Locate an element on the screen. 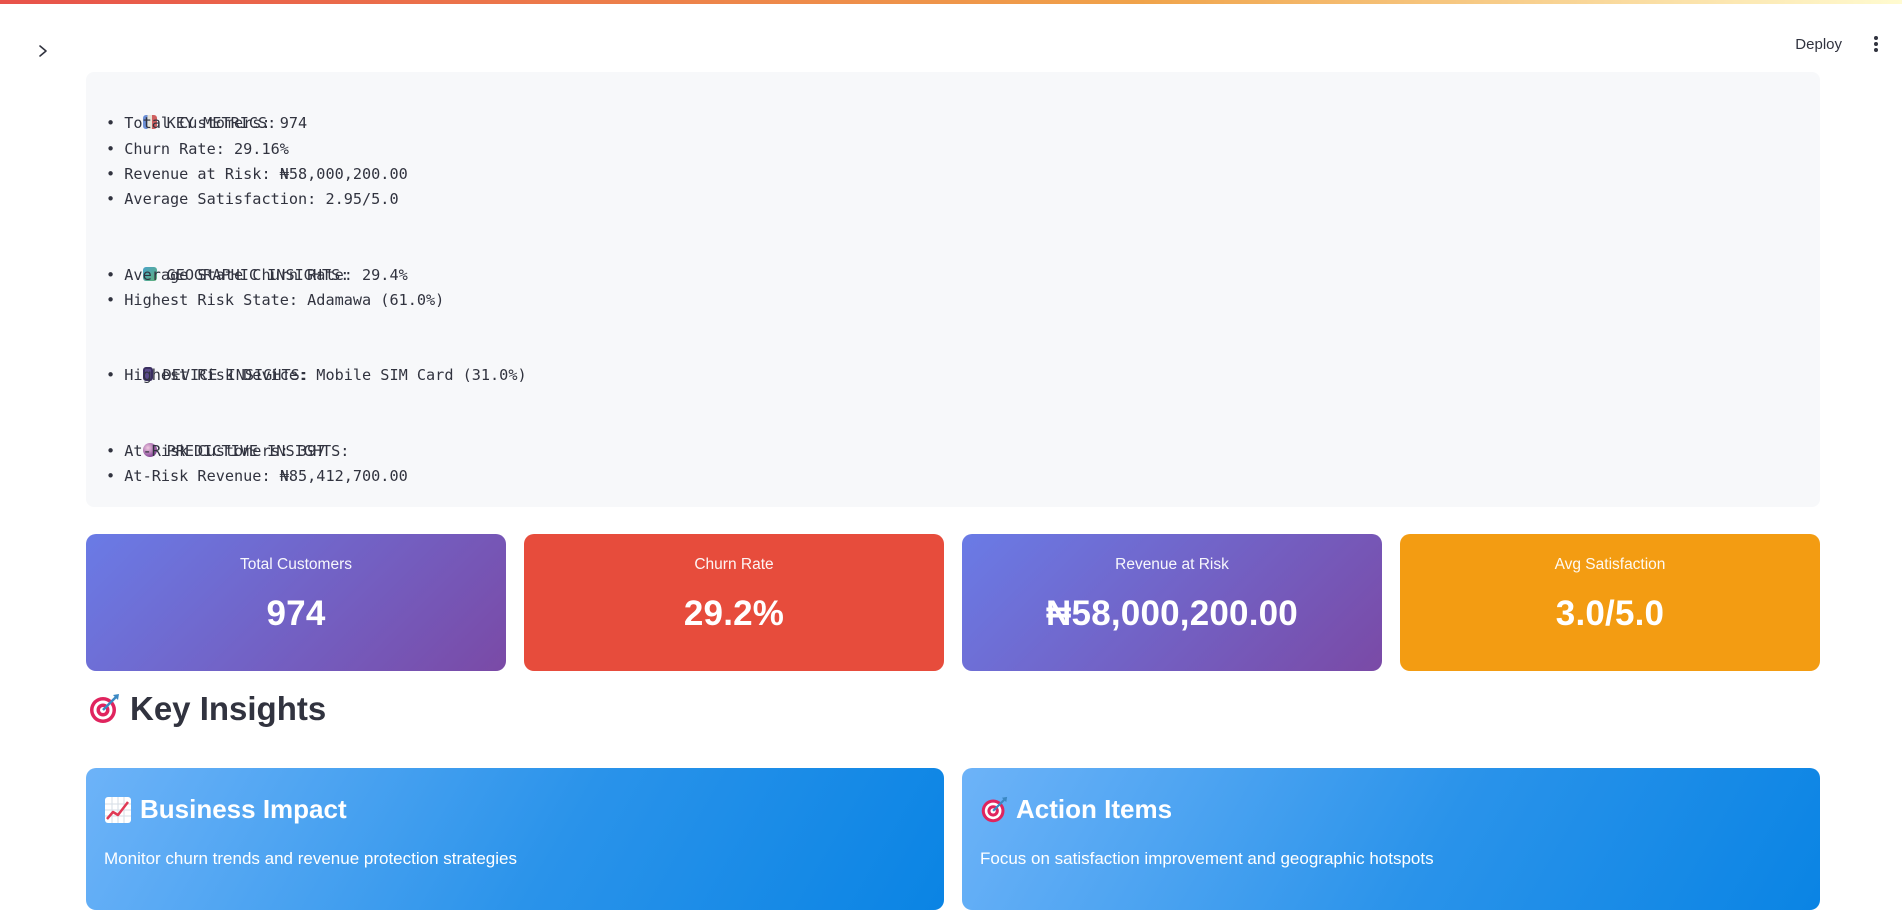 This screenshot has height=913, width=1902. metric-label: Total Customers is located at coordinates (296, 564).